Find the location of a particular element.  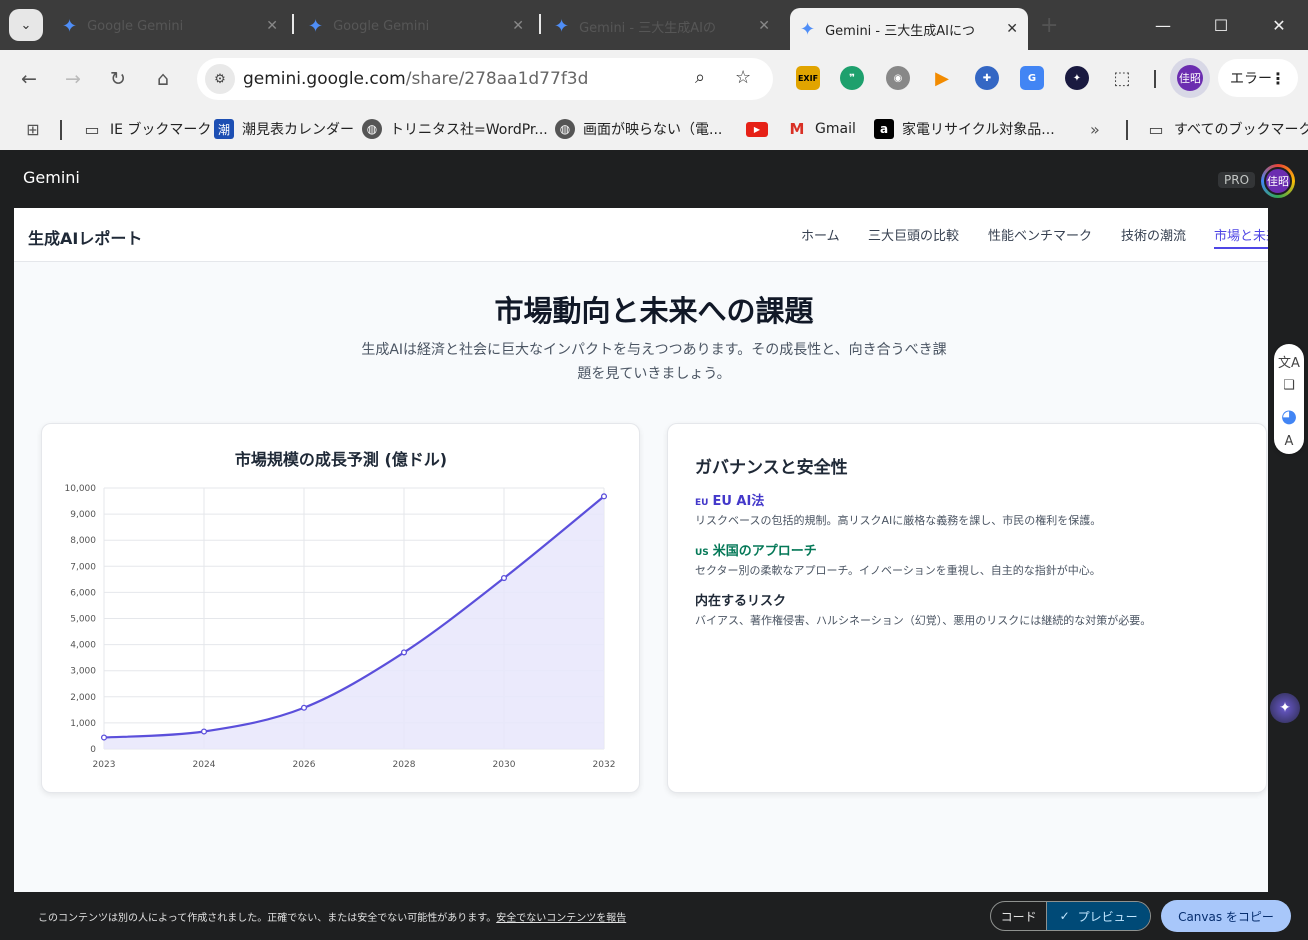

bookmark-item: 潮潮見表カレンダー is located at coordinates (284, 129).